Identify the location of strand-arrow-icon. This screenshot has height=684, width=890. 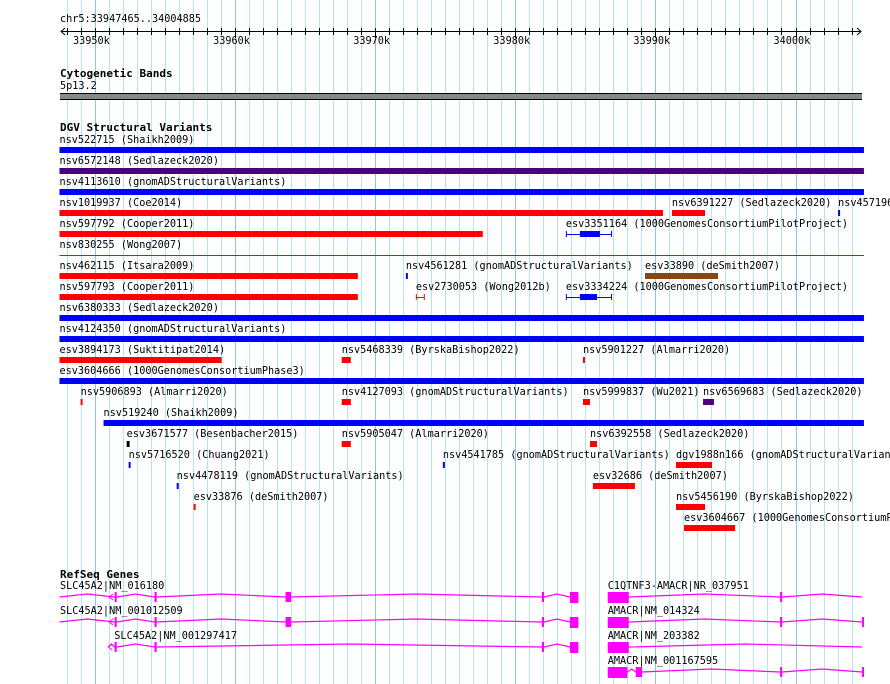
(110, 647).